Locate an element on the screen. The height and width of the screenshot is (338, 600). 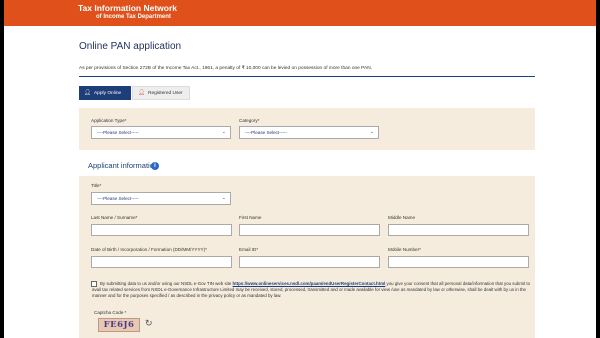
brand-title: Tax Information Network is located at coordinates (127, 8).